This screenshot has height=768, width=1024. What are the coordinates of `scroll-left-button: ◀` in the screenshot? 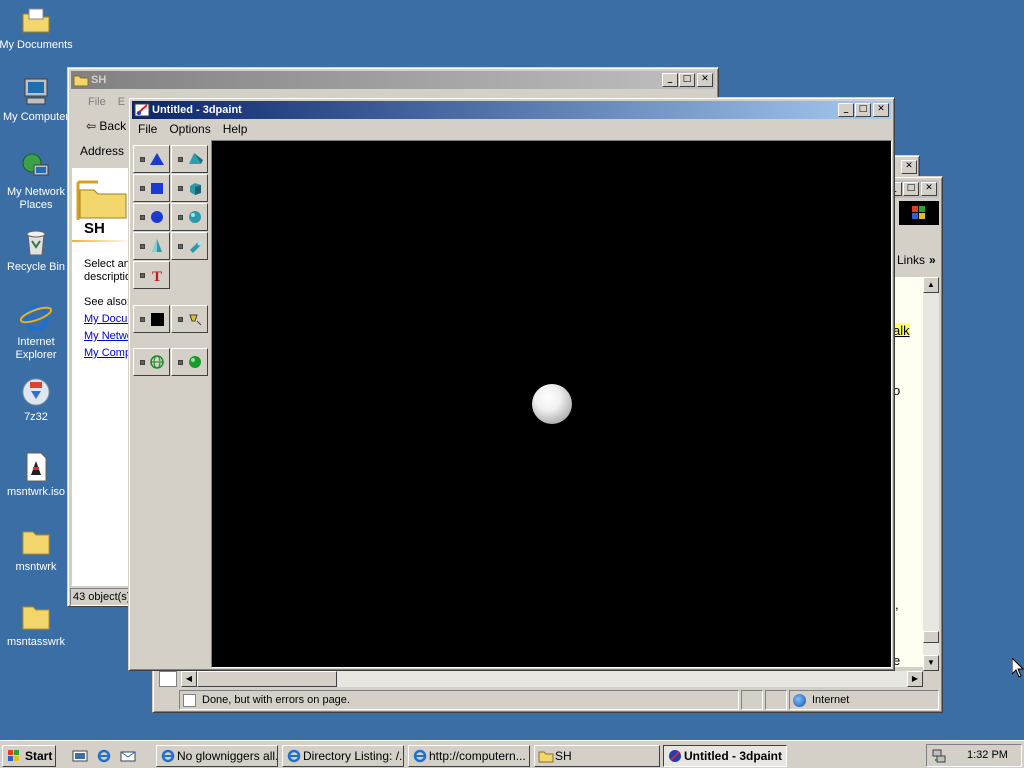 It's located at (189, 679).